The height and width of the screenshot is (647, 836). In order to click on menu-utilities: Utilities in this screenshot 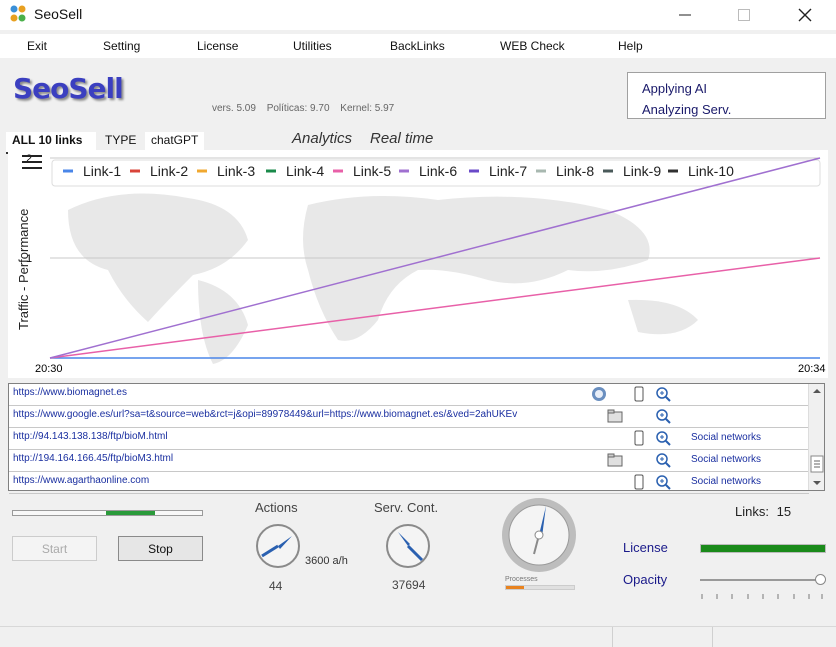, I will do `click(312, 46)`.